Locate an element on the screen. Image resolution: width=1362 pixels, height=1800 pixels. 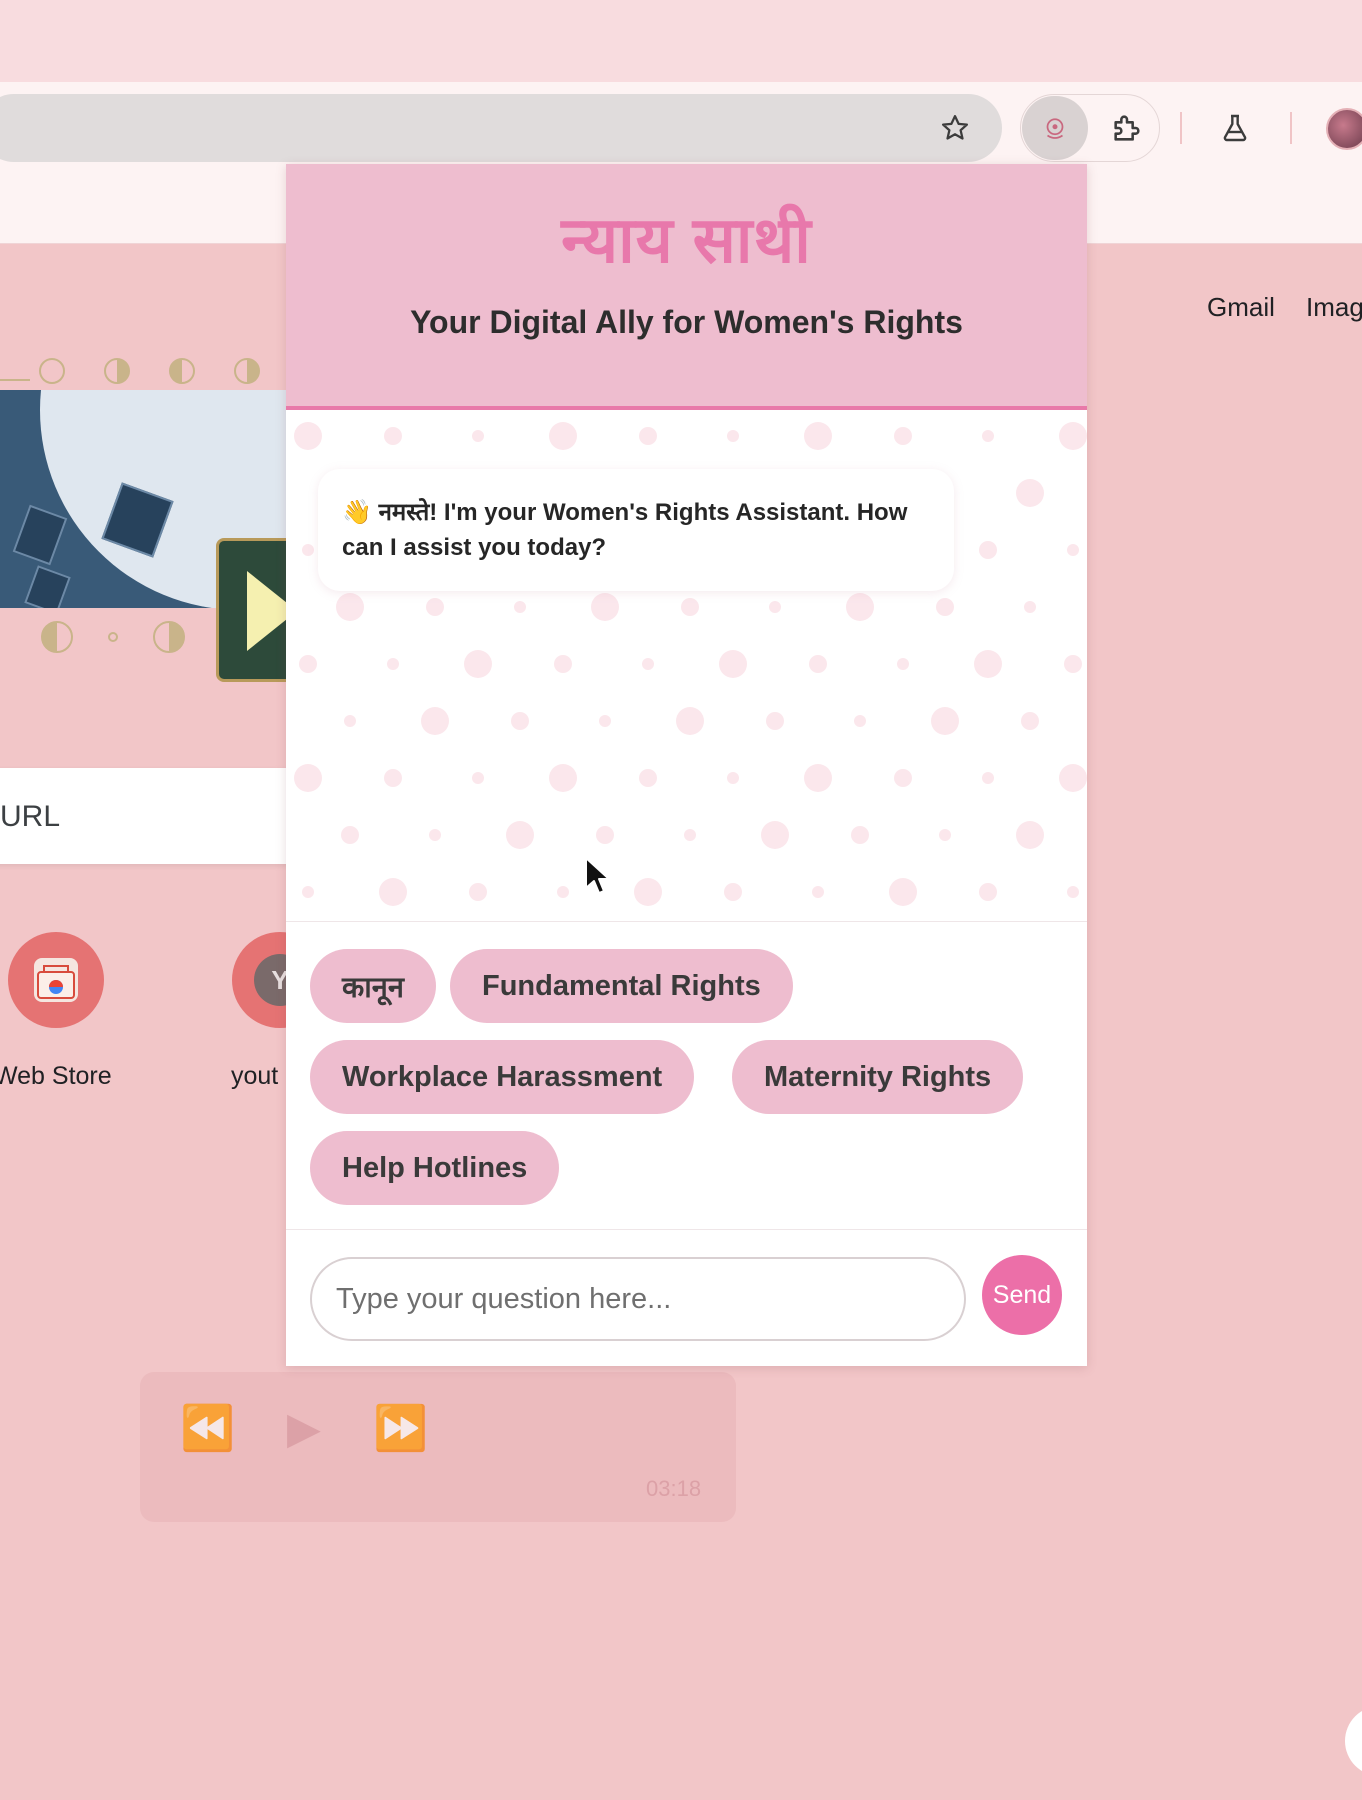
shortcut-web-store is located at coordinates (56, 980).